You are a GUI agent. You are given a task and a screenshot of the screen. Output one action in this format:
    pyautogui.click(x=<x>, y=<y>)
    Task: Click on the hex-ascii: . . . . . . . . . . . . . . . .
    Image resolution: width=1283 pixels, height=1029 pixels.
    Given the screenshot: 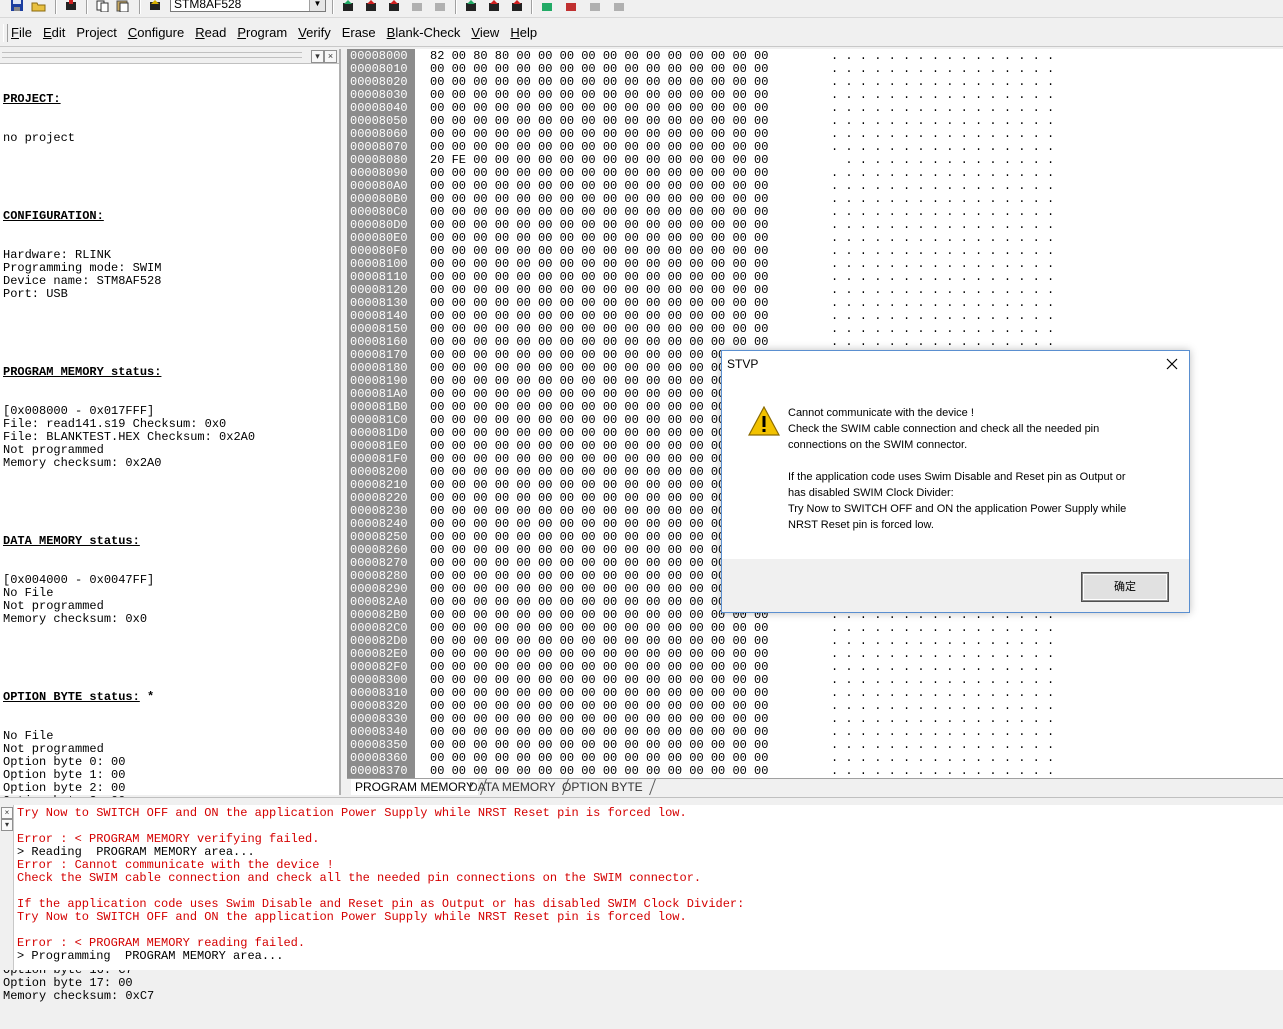 What is the action you would take?
    pyautogui.click(x=943, y=771)
    